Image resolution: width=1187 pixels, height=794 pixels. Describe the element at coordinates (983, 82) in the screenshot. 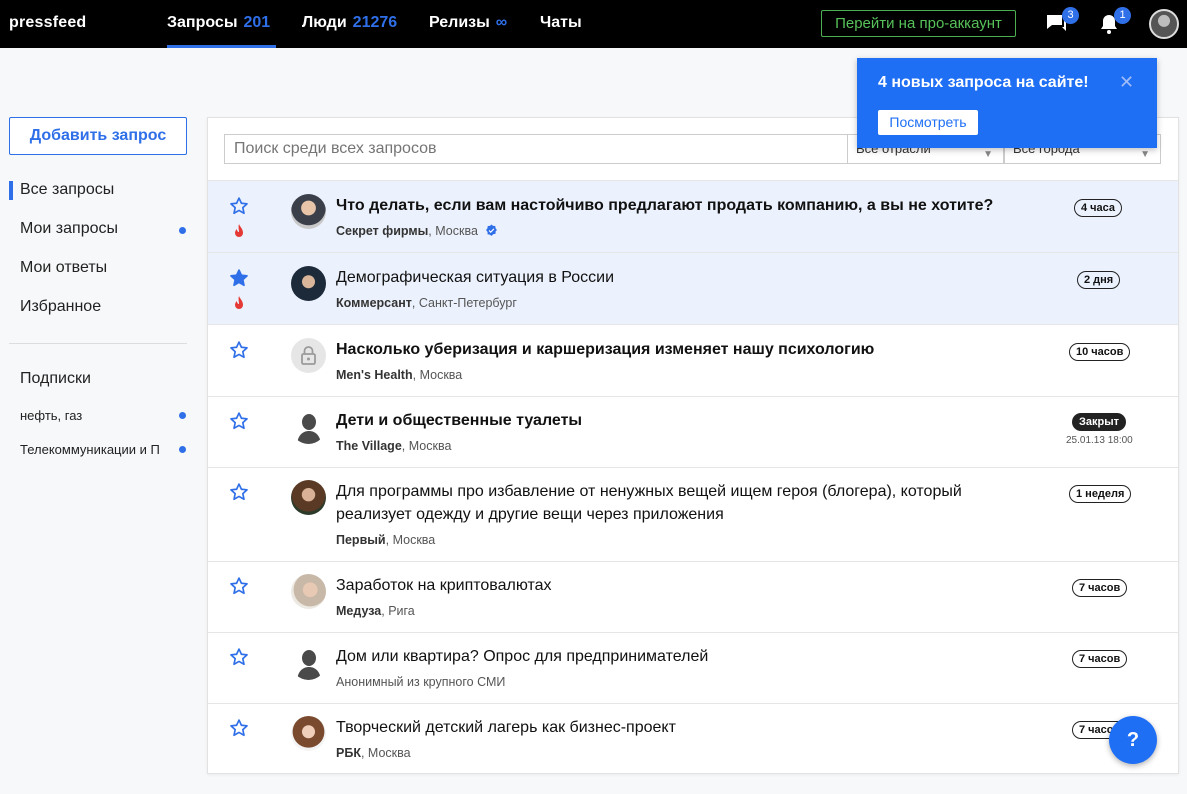

I see `notification-text: 4 новых запроса на сайте!` at that location.